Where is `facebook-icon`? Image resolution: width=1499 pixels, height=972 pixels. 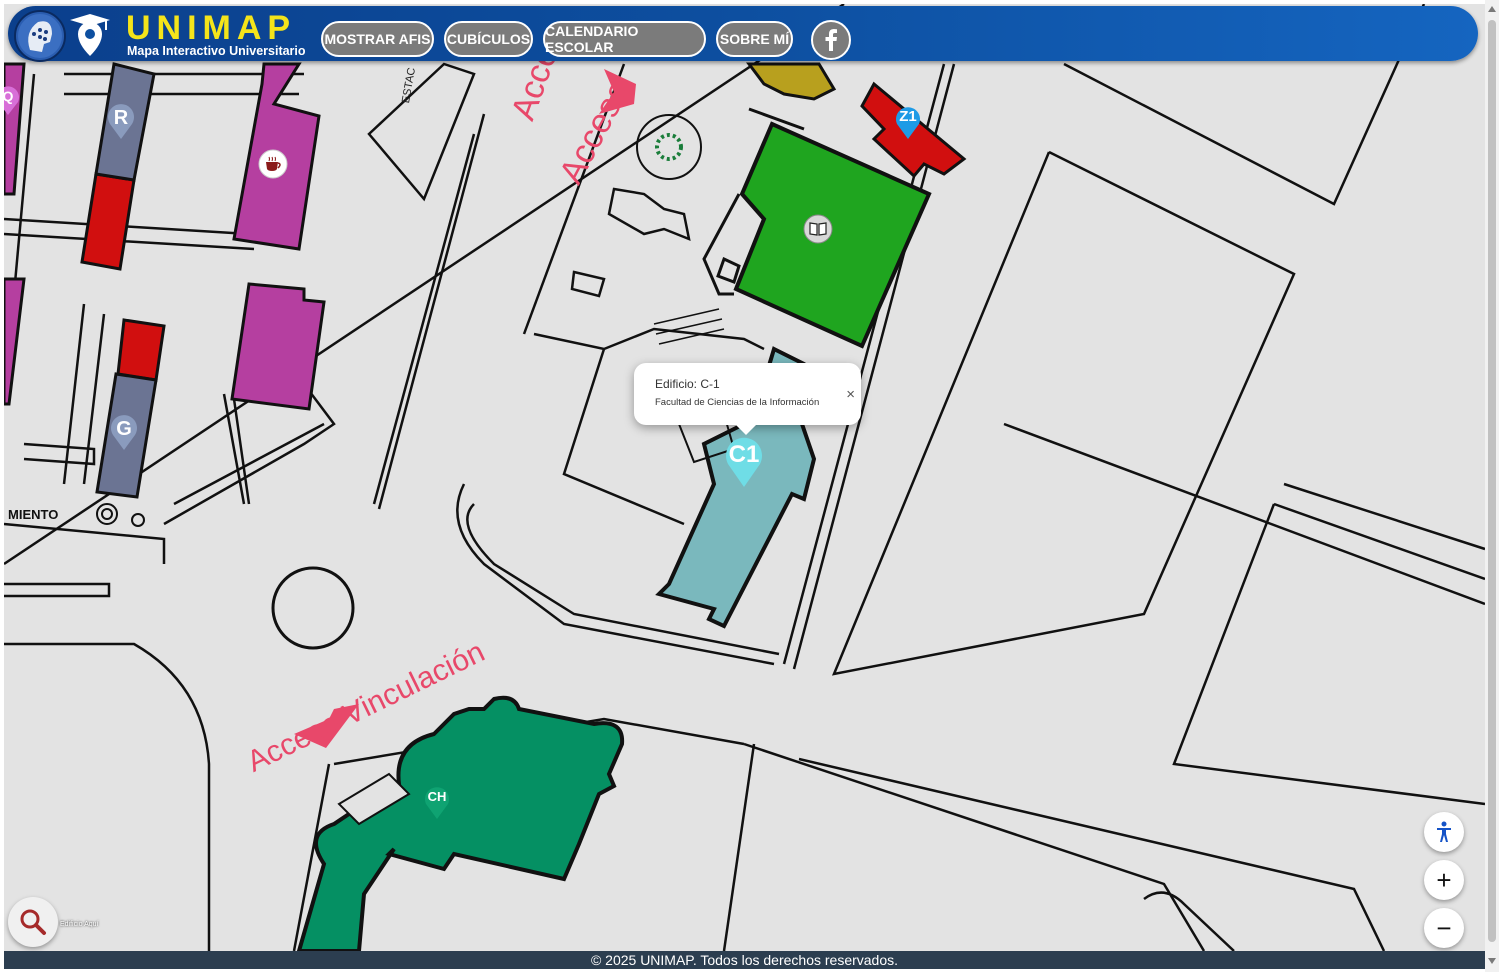 facebook-icon is located at coordinates (831, 40).